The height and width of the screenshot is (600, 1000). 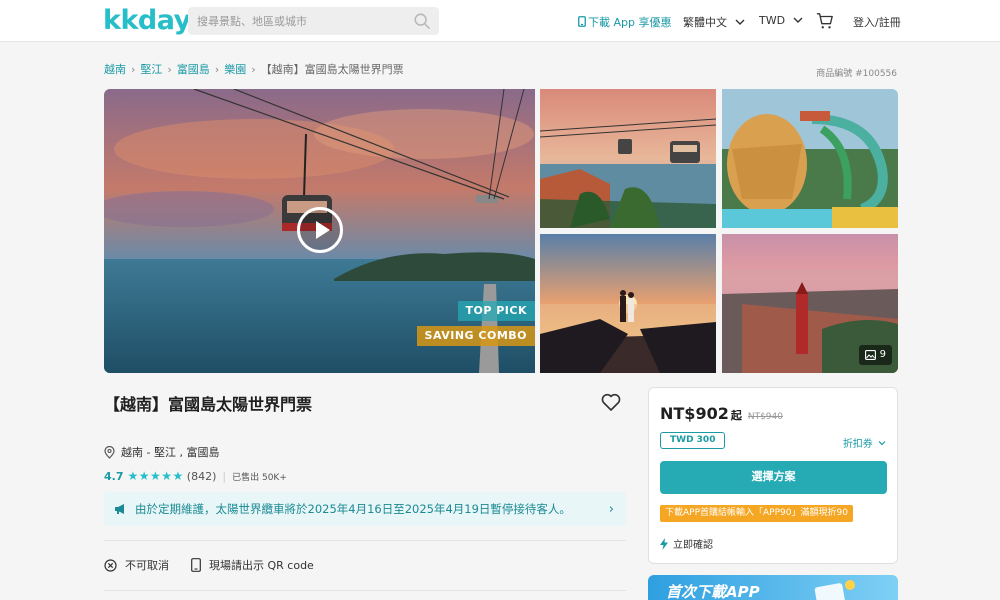 What do you see at coordinates (772, 20) in the screenshot?
I see `currency-label: TWD` at bounding box center [772, 20].